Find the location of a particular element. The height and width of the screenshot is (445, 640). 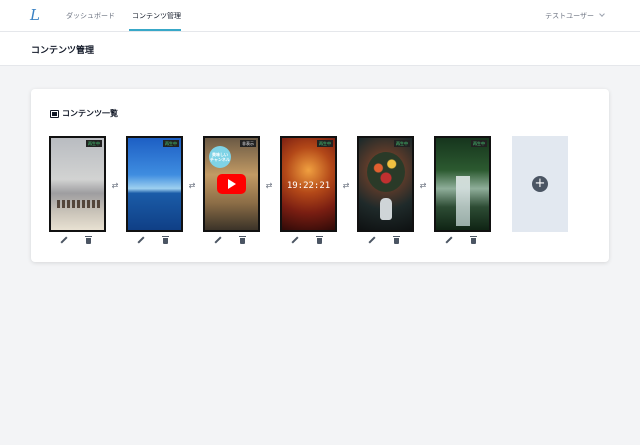

card-title: コンテンツ一覧 is located at coordinates (84, 113).